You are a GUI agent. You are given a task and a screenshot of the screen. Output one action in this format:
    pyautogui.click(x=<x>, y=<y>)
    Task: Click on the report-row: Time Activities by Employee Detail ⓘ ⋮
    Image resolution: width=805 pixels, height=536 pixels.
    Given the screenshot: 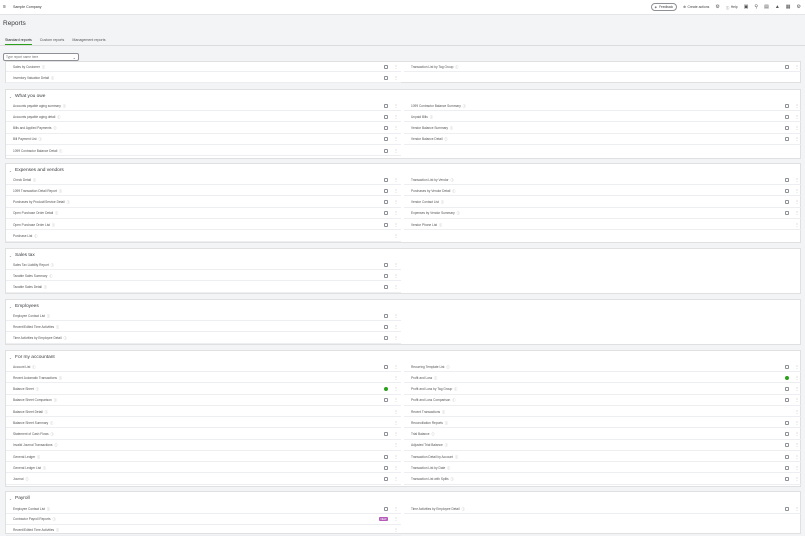 What is the action you would take?
    pyautogui.click(x=203, y=339)
    